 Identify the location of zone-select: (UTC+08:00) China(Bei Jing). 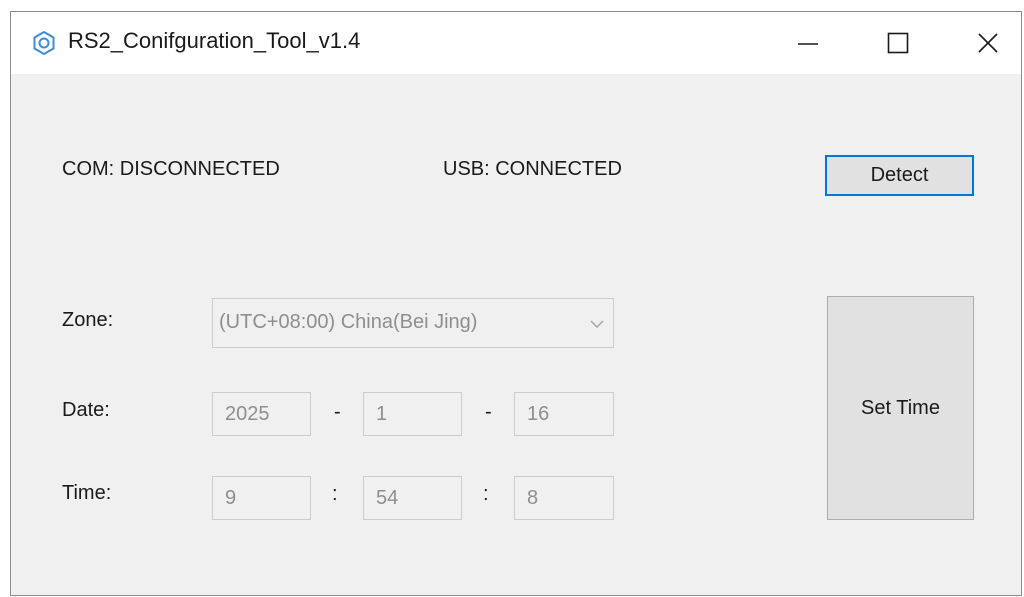
(413, 323).